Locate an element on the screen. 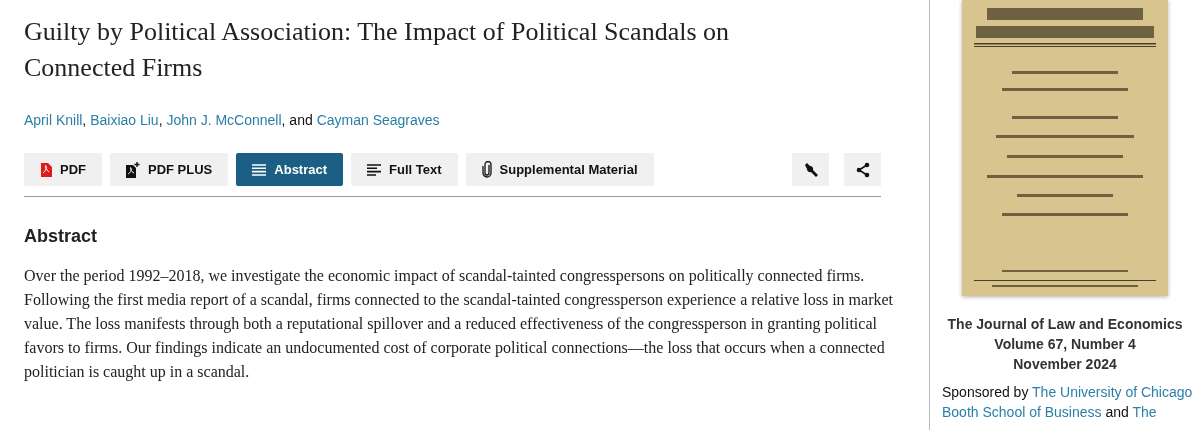 The height and width of the screenshot is (430, 1200). issue-info: The Journal of Law and Economics is located at coordinates (1065, 324).